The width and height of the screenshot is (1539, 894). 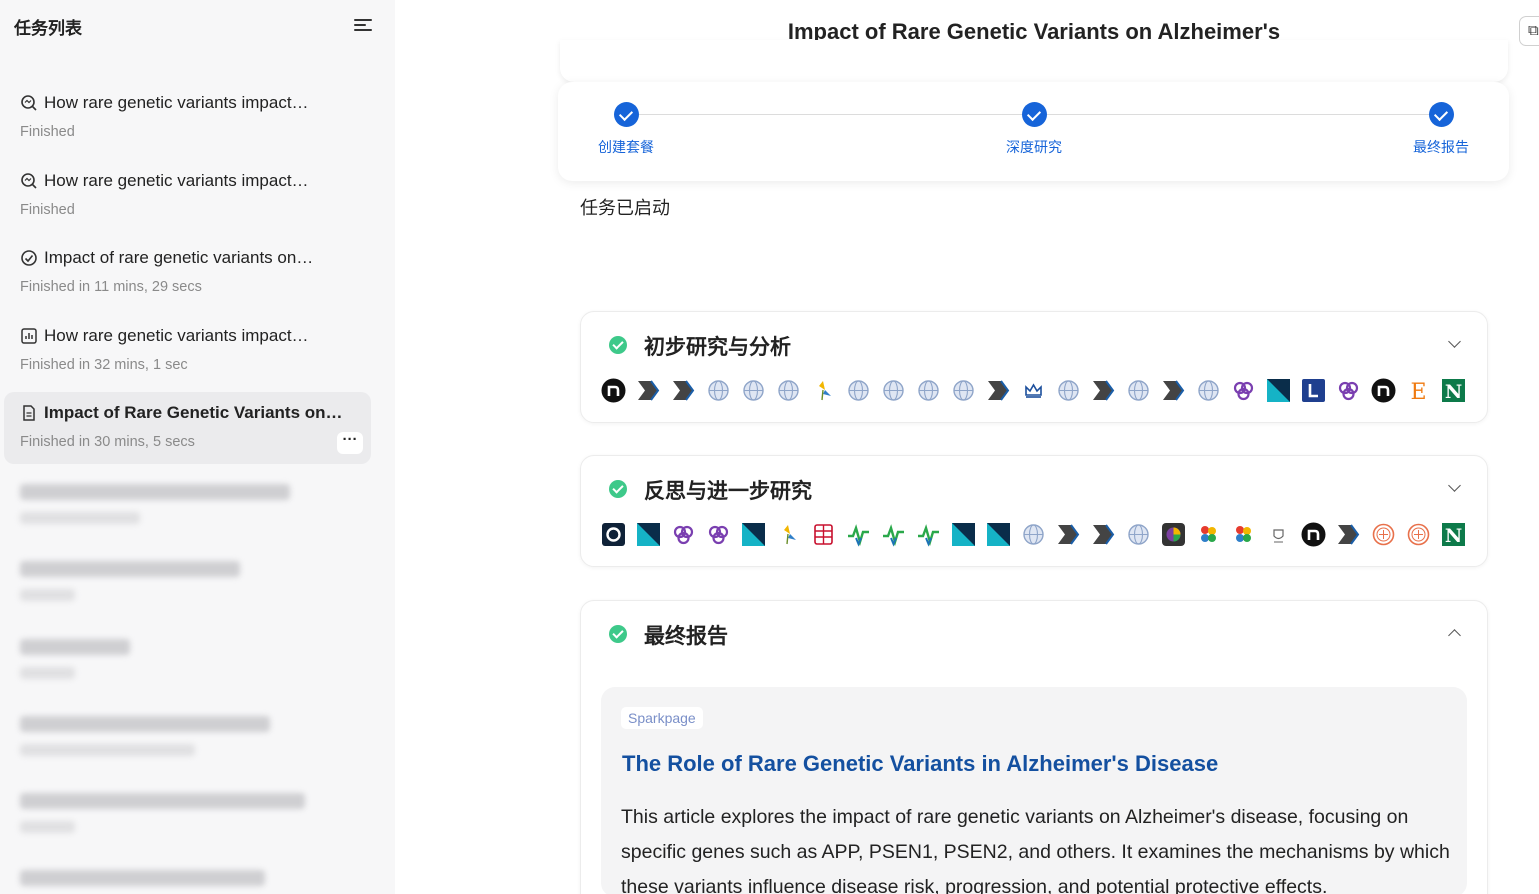 I want to click on red-shield-source-icon, so click(x=823, y=534).